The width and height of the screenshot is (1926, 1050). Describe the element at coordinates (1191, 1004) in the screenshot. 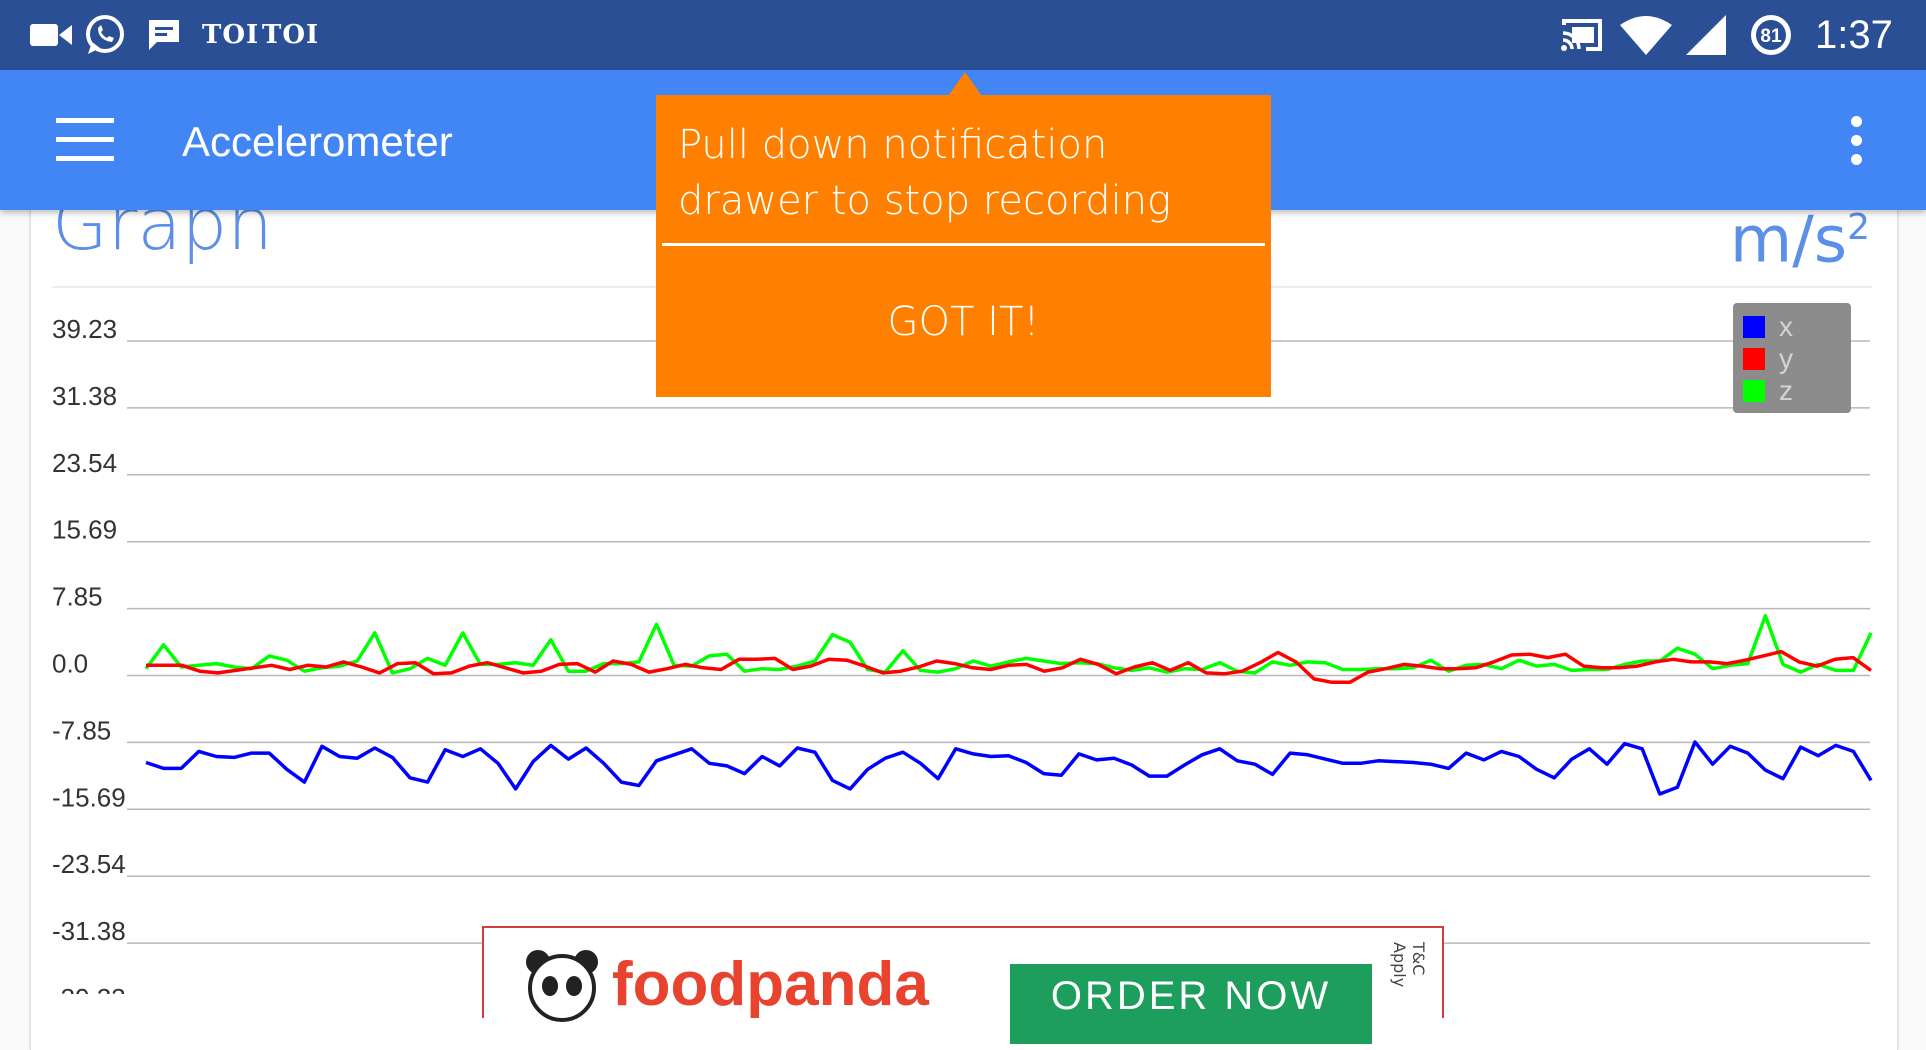

I see `order-now-button: ORDER NOW` at that location.